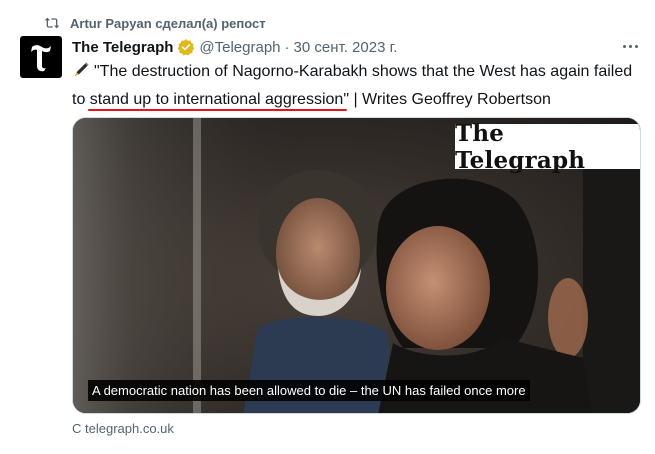  What do you see at coordinates (520, 146) in the screenshot?
I see `telegraph-logo-text: The Telegraph` at bounding box center [520, 146].